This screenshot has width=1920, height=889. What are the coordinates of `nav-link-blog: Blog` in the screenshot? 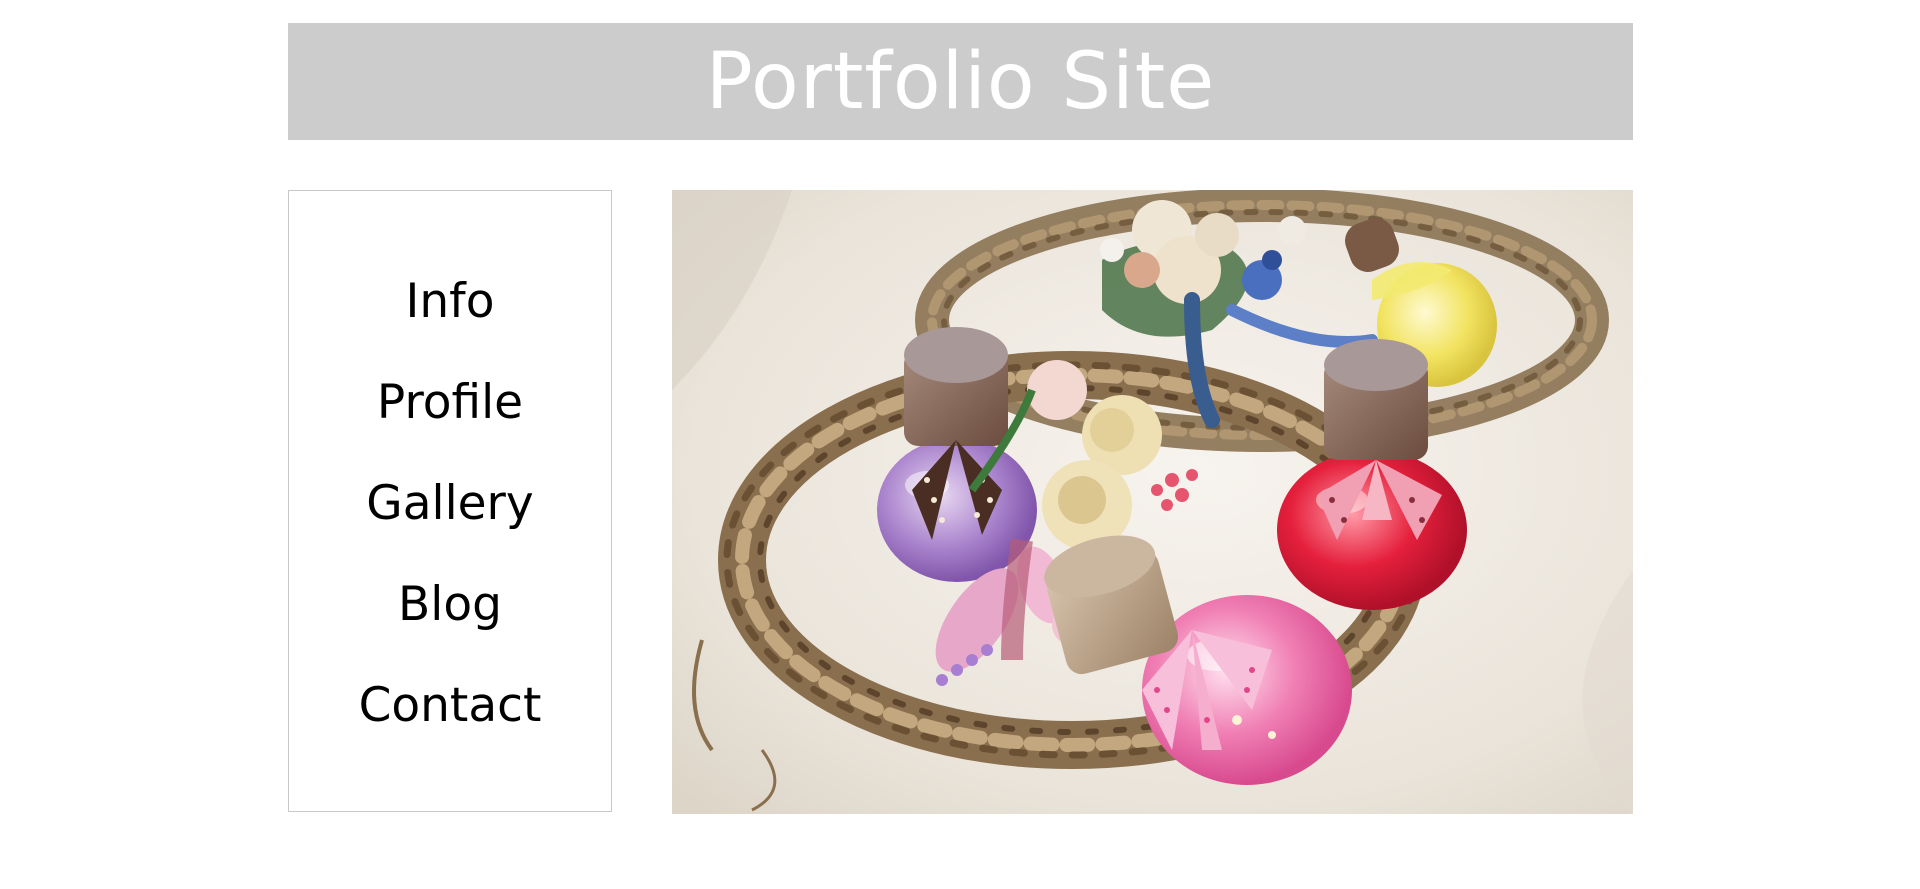 It's located at (450, 604).